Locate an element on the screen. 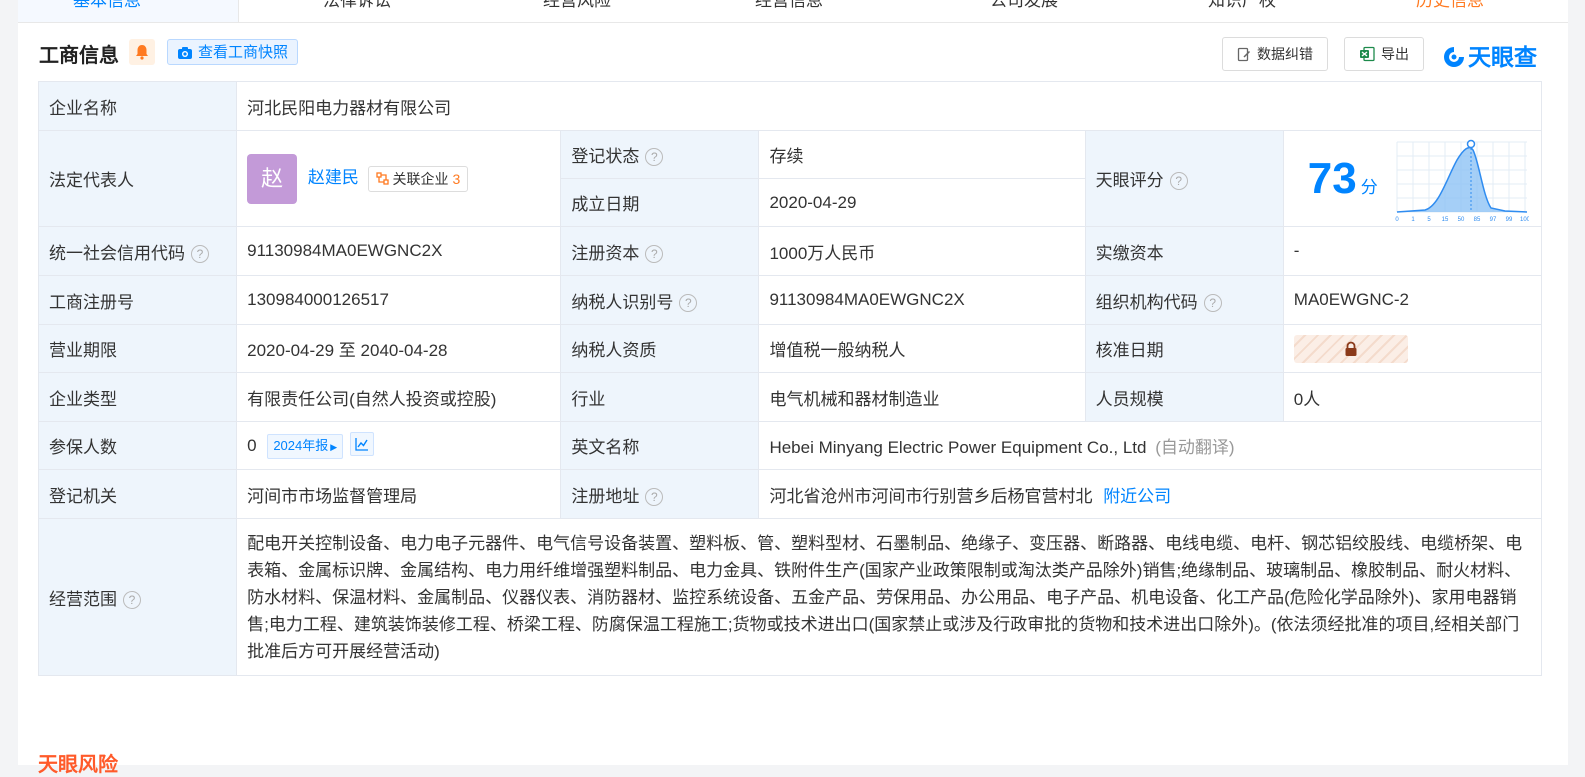 This screenshot has height=777, width=1585. chart-tick-labels: 0 1 5 15 50 85 97 99 100 is located at coordinates (1462, 220).